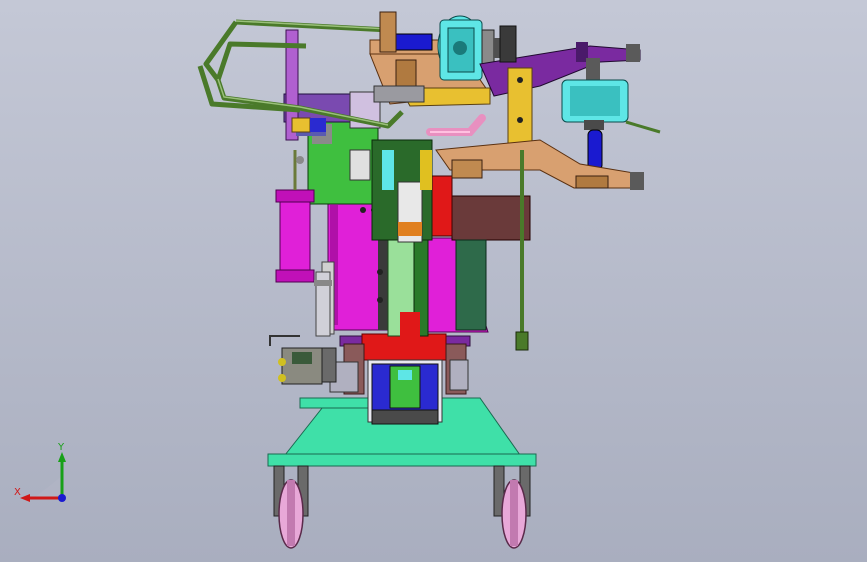 Image resolution: width=867 pixels, height=562 pixels. What do you see at coordinates (611, 114) in the screenshot?
I see `cyan-actuator-right` at bounding box center [611, 114].